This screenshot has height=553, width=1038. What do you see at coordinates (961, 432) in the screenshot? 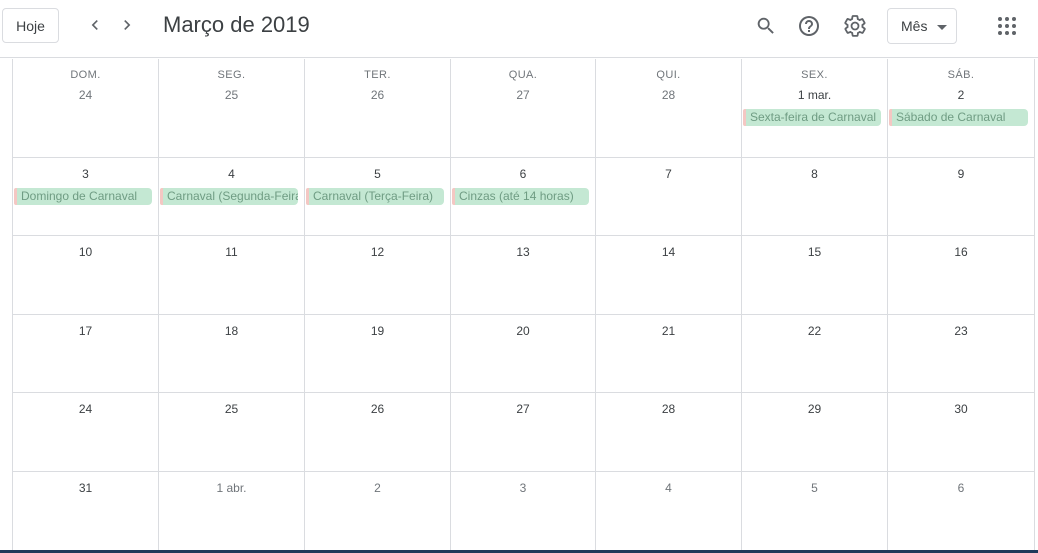
I see `day-cell: 30` at bounding box center [961, 432].